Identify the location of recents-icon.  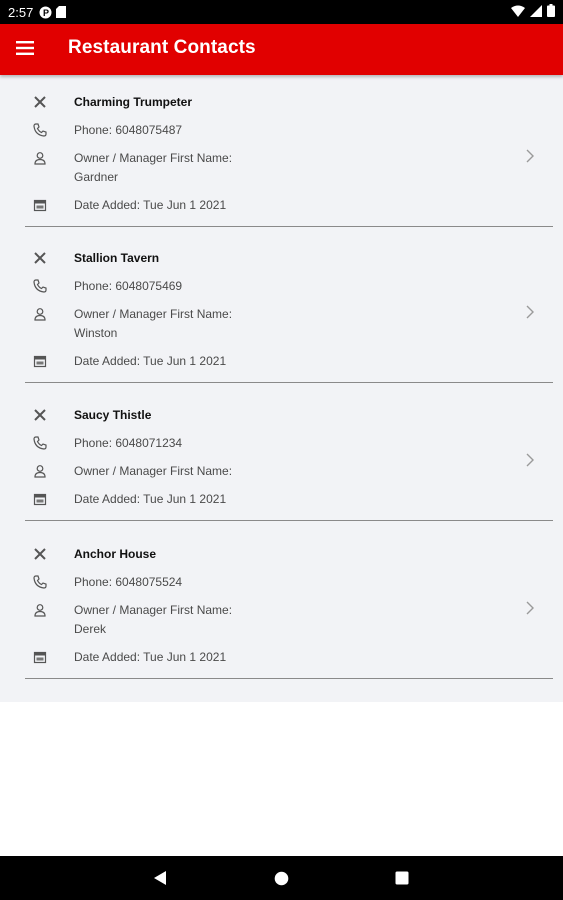
(402, 880).